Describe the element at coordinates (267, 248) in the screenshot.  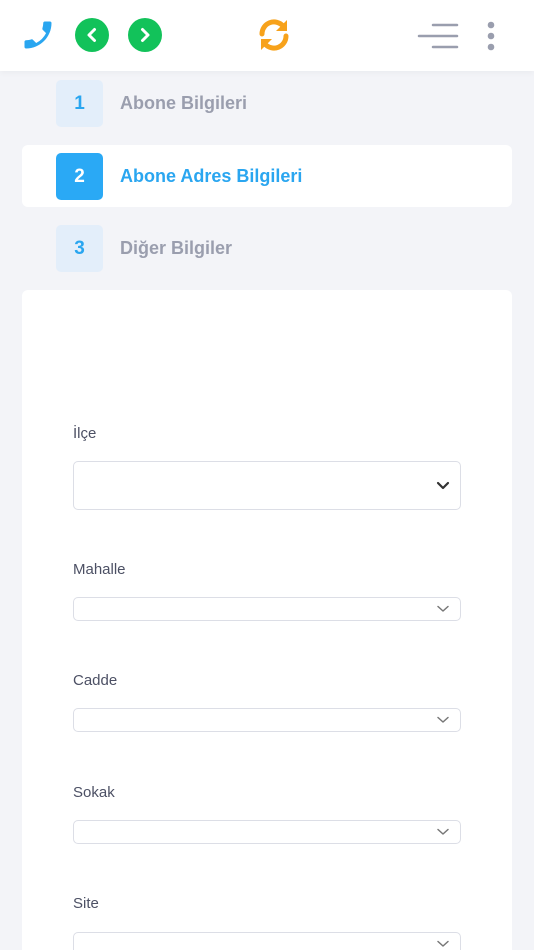
I see `step-3: 3 Diğer Bilgiler` at that location.